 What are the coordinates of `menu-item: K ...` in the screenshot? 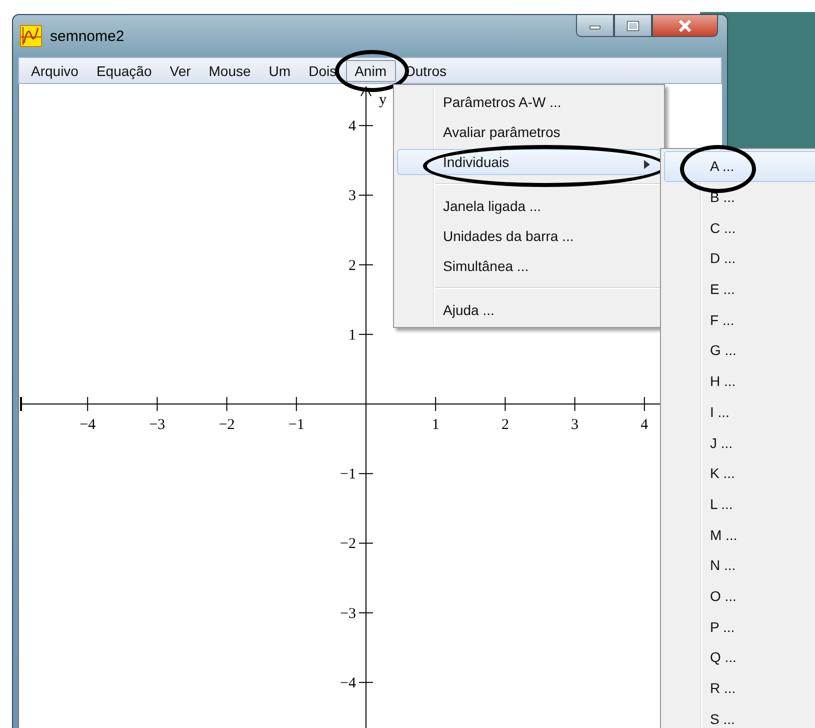 It's located at (739, 473).